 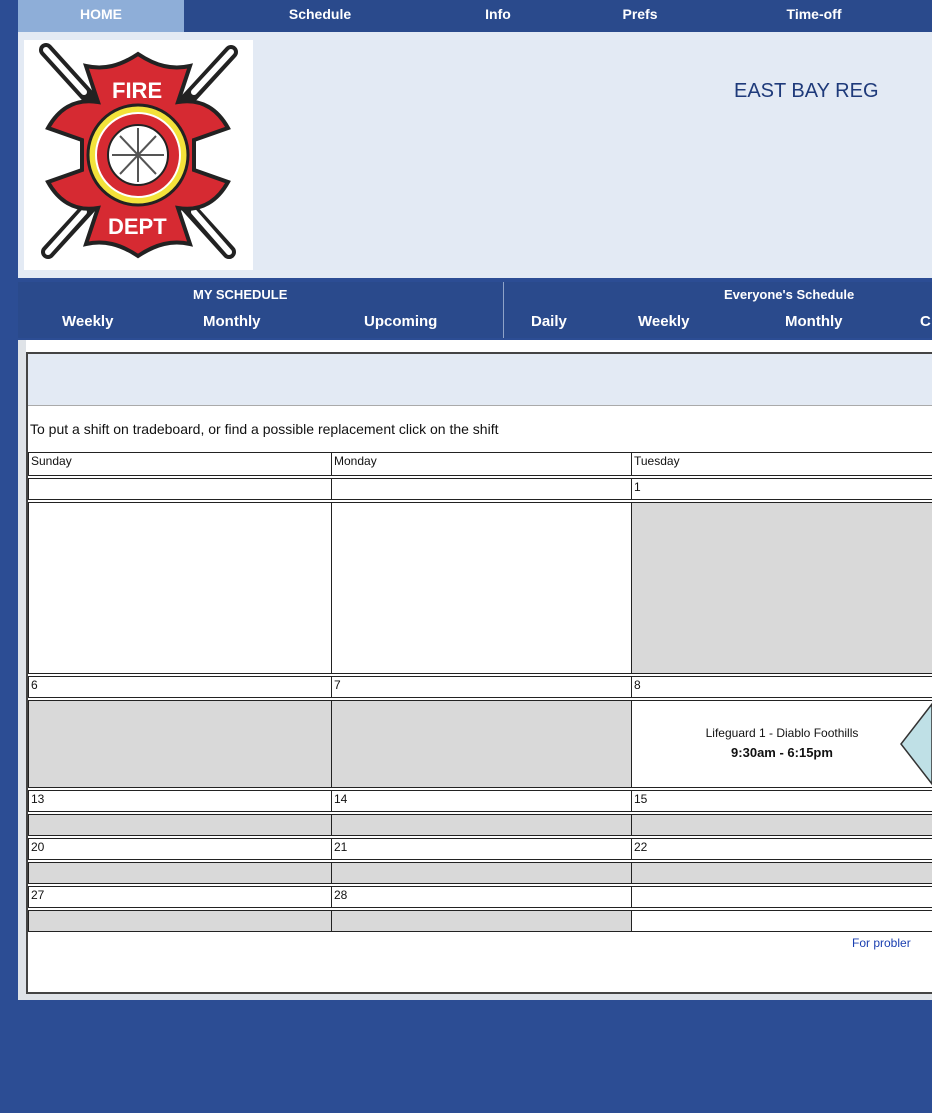 I want to click on fire-dept-logo: FIRE DEPT, so click(x=138, y=155).